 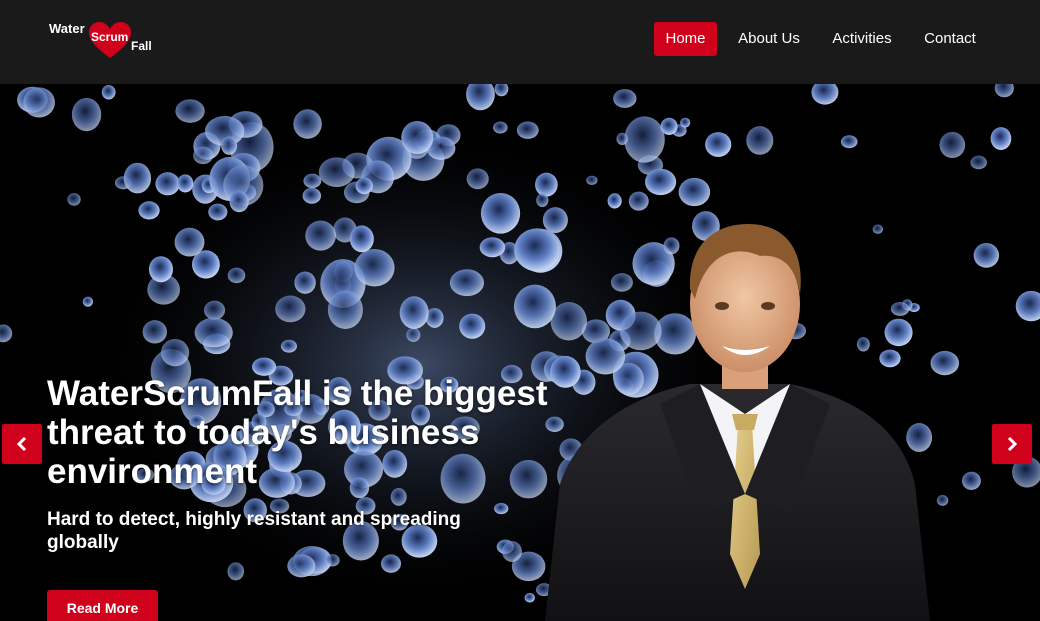 I want to click on nav-item-home: Home, so click(x=685, y=39).